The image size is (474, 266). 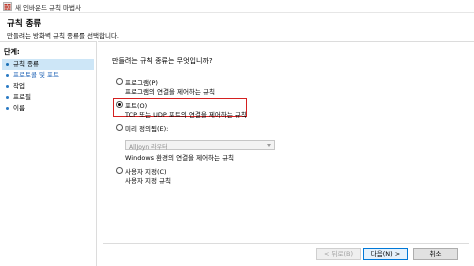 What do you see at coordinates (48, 8) in the screenshot?
I see `window-title: 새 인바운드 규칙 마법사` at bounding box center [48, 8].